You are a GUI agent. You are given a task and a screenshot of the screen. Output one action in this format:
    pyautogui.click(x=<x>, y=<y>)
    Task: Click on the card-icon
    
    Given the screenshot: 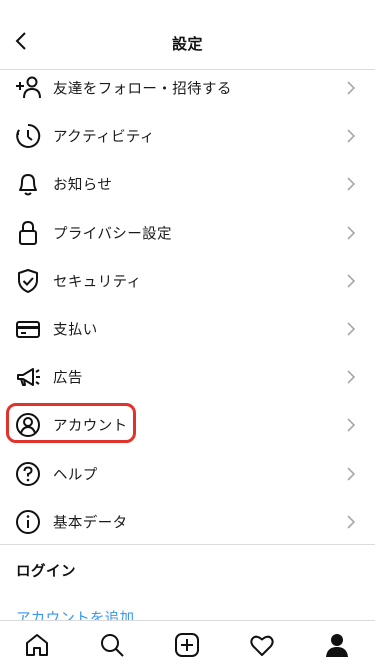 What is the action you would take?
    pyautogui.click(x=28, y=329)
    